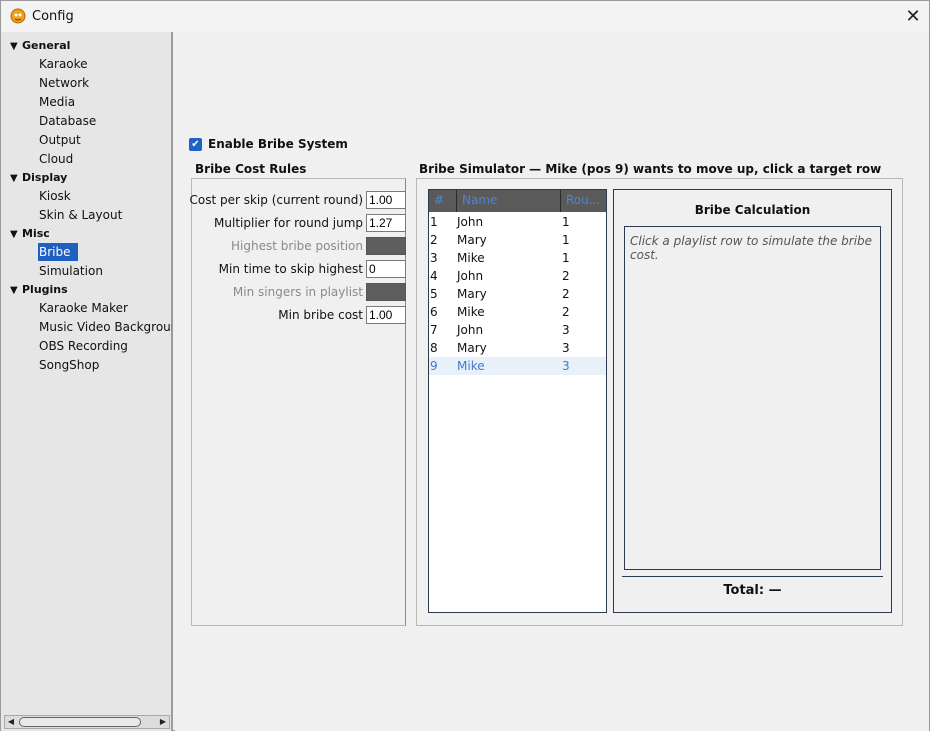  Describe the element at coordinates (83, 346) in the screenshot. I see `tree-item-obs-recording: OBS Recording` at that location.